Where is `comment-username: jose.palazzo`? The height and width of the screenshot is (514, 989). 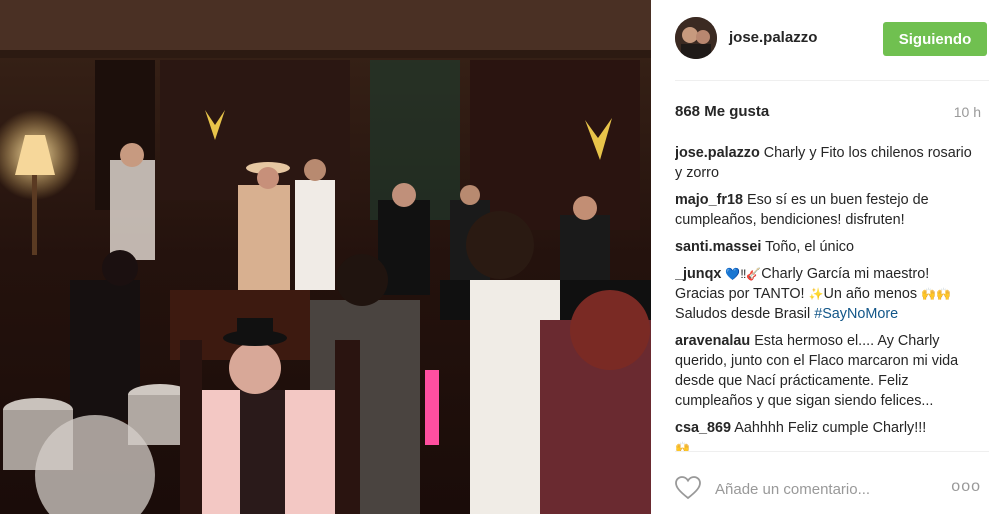
comment-username: jose.palazzo is located at coordinates (717, 153).